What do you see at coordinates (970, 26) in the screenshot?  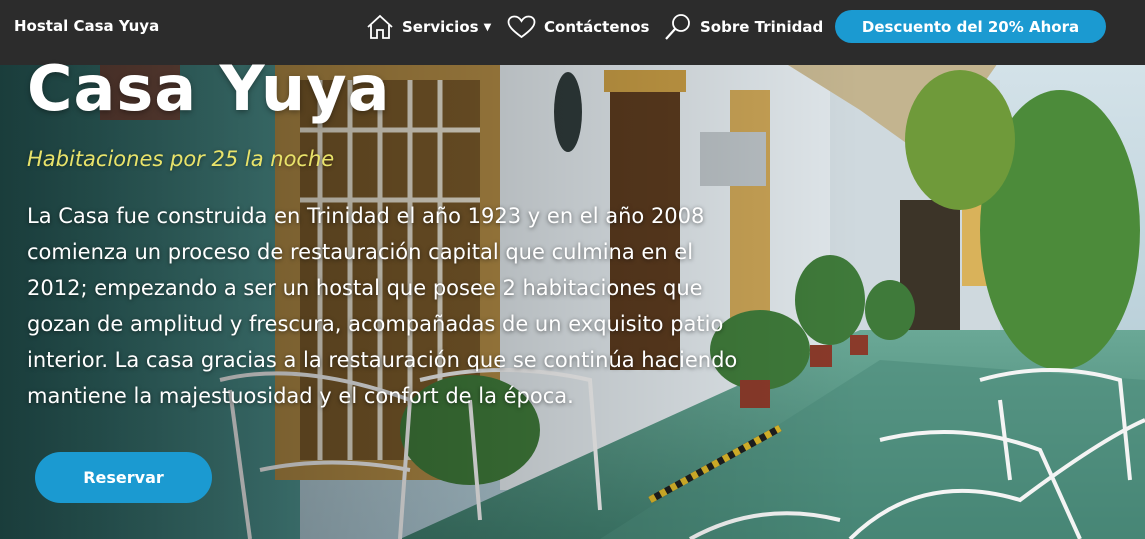 I see `discount-button: Descuento del 20% Ahora` at bounding box center [970, 26].